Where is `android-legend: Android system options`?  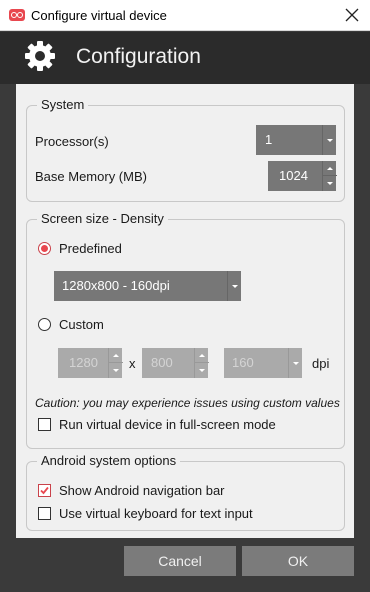 android-legend: Android system options is located at coordinates (109, 461).